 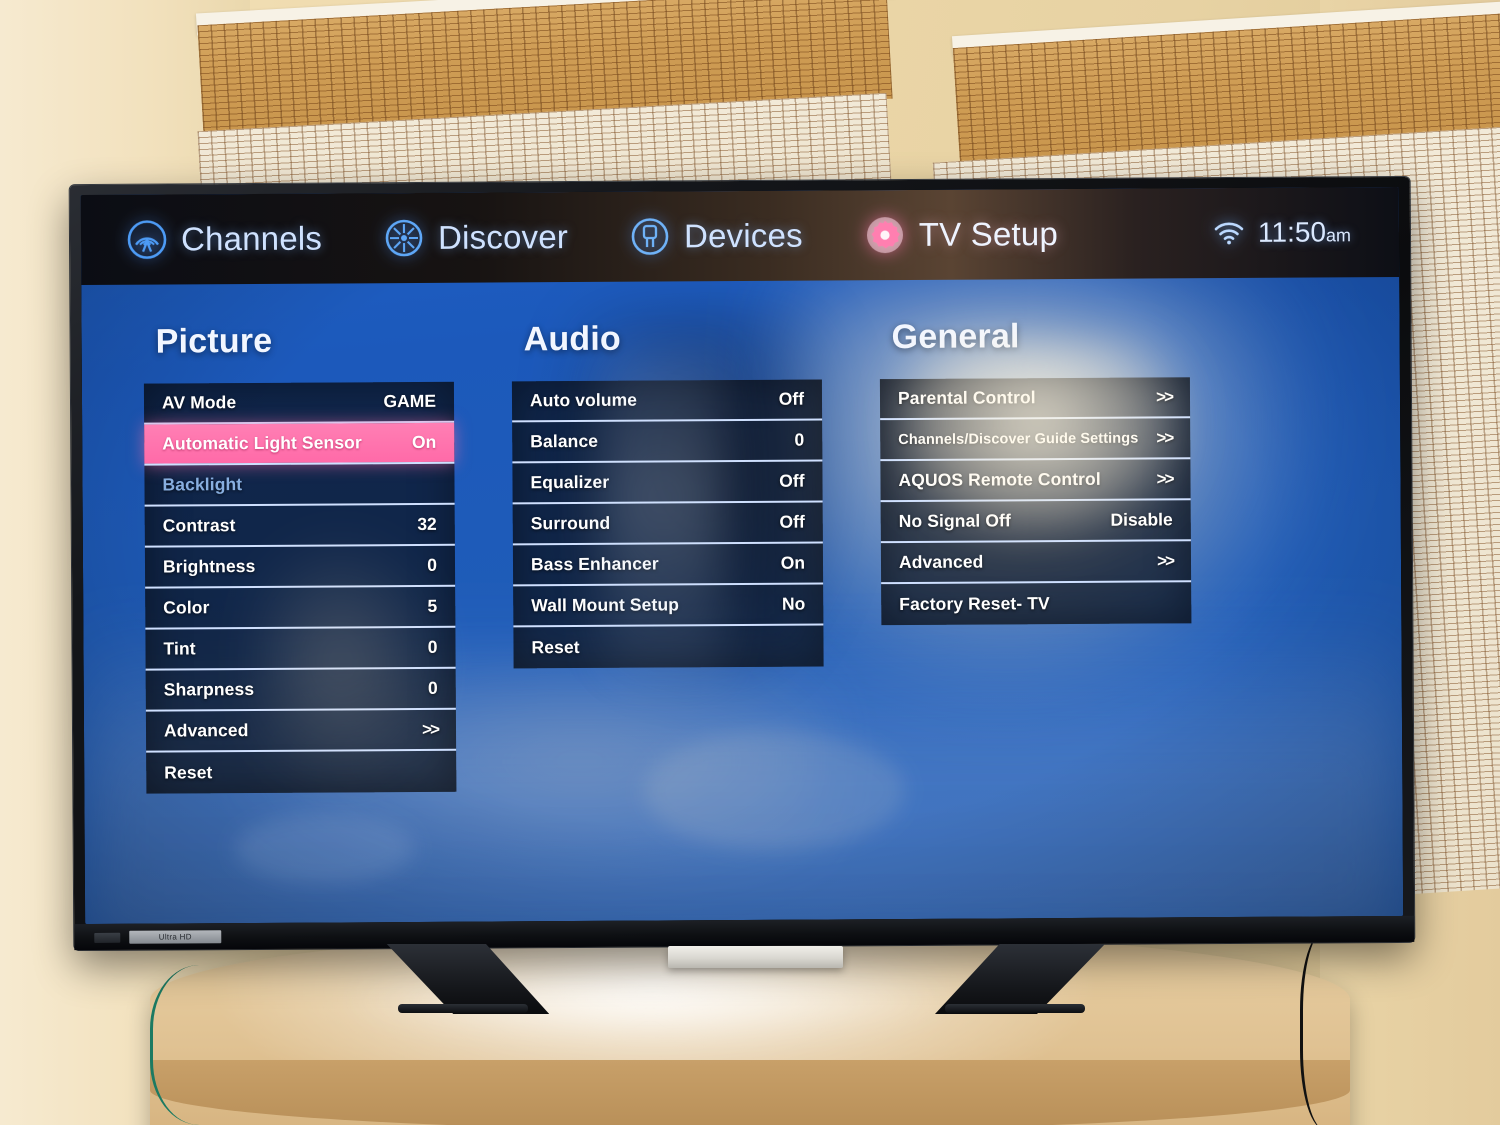 What do you see at coordinates (209, 689) in the screenshot?
I see `menu-label: Sharpness` at bounding box center [209, 689].